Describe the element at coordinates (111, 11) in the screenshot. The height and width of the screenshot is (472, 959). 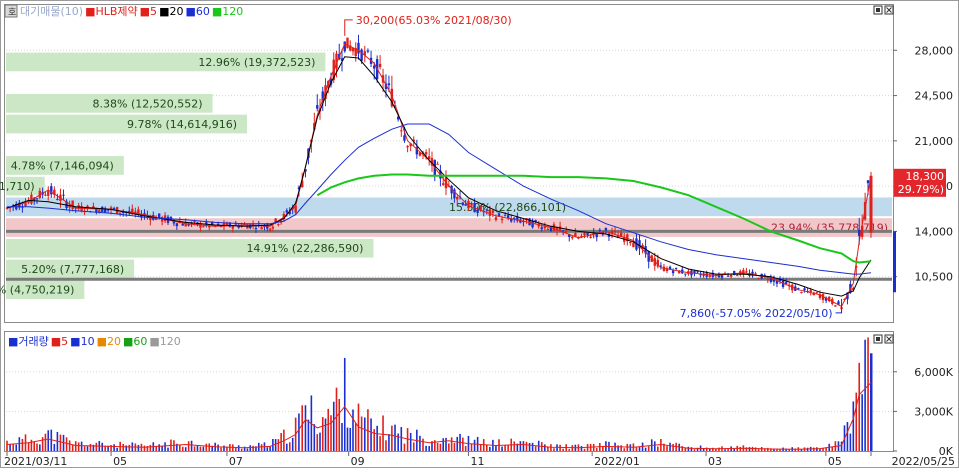
I see `legend-item: ■HLB제약` at that location.